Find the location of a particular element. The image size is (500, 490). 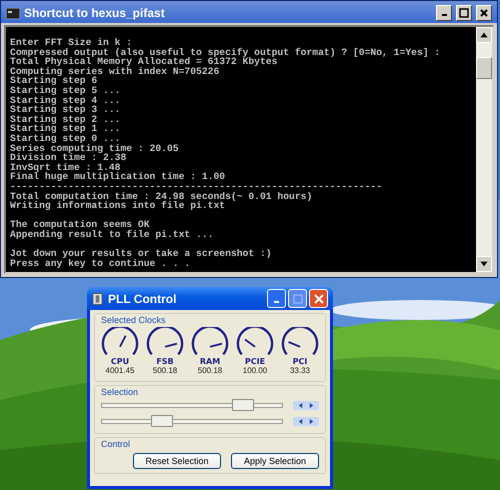

console-line: Enter FFT Size in k : is located at coordinates (72, 43).